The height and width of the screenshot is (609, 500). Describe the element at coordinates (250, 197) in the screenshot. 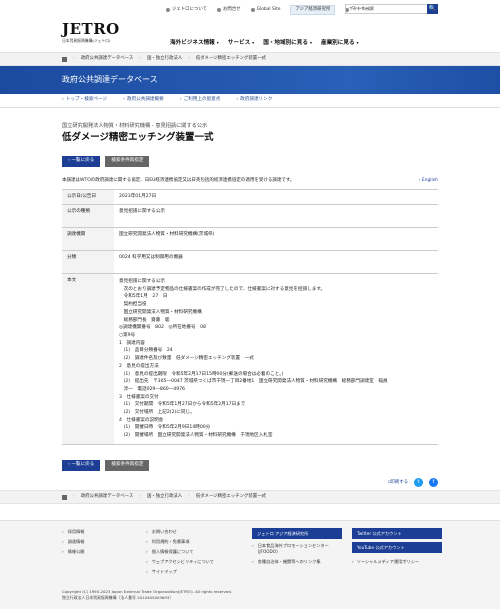

I see `table-row: 公示日/公告日 2023年01月27日` at that location.